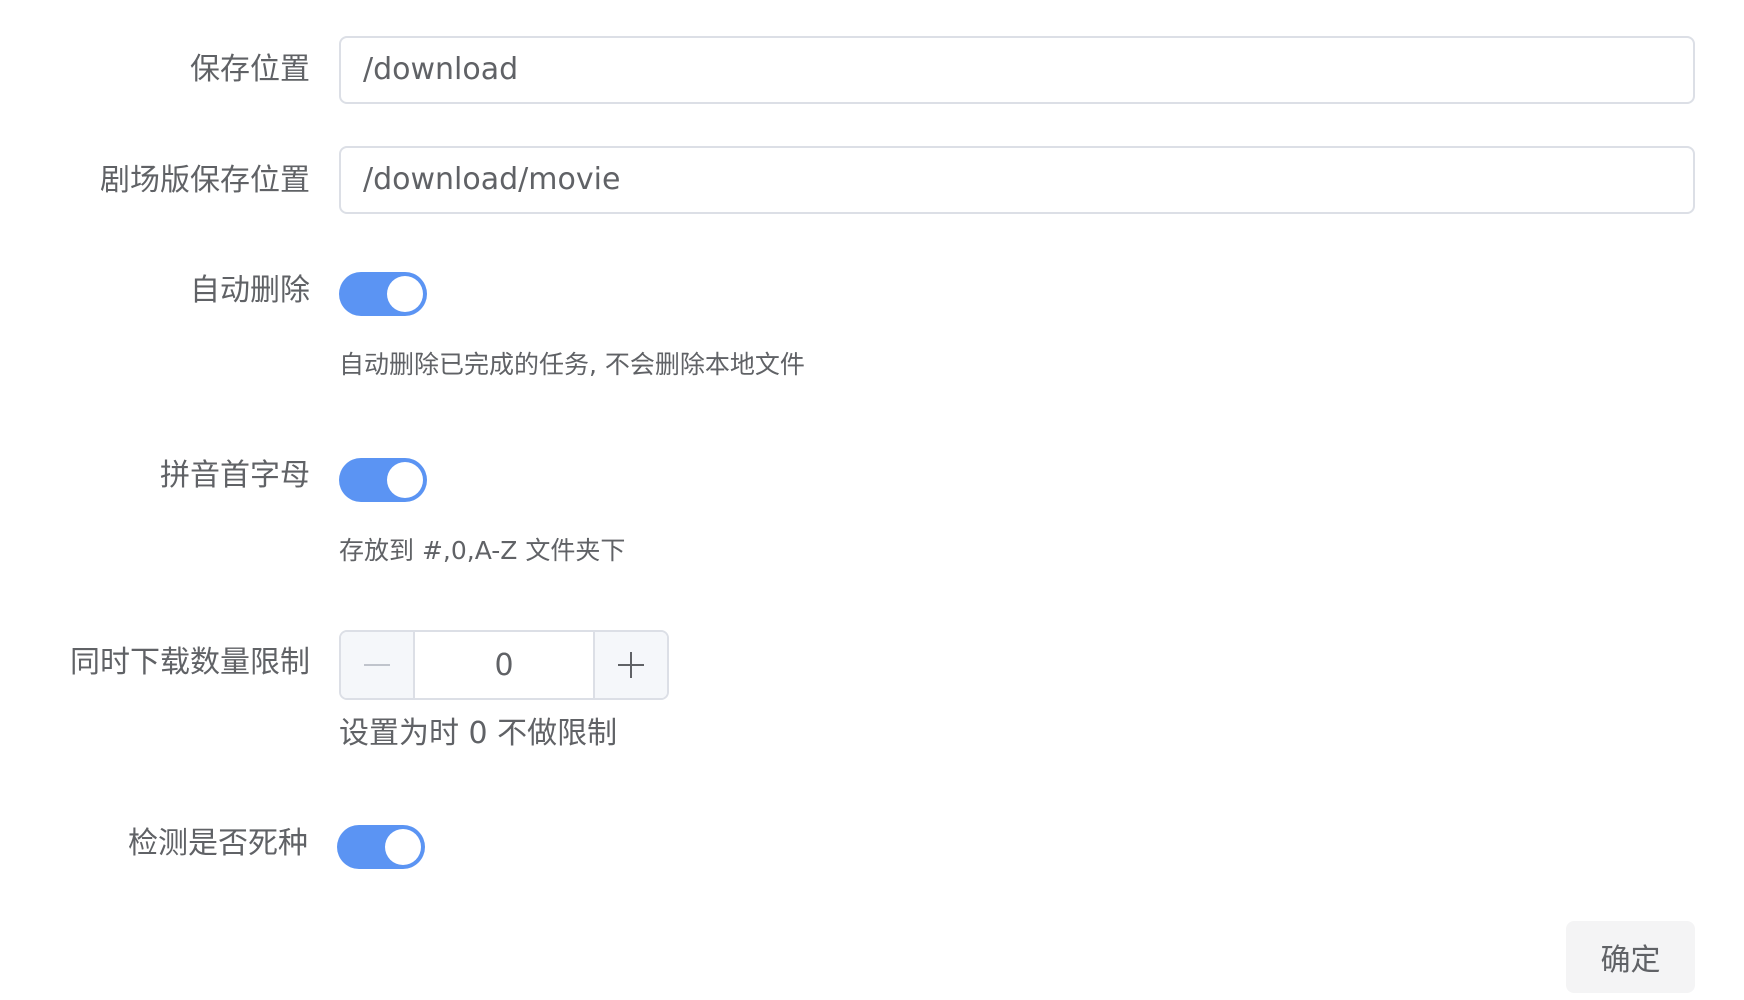 This screenshot has width=1744, height=1000. What do you see at coordinates (218, 843) in the screenshot?
I see `dead-torrent-check-label: 检测是否死种` at bounding box center [218, 843].